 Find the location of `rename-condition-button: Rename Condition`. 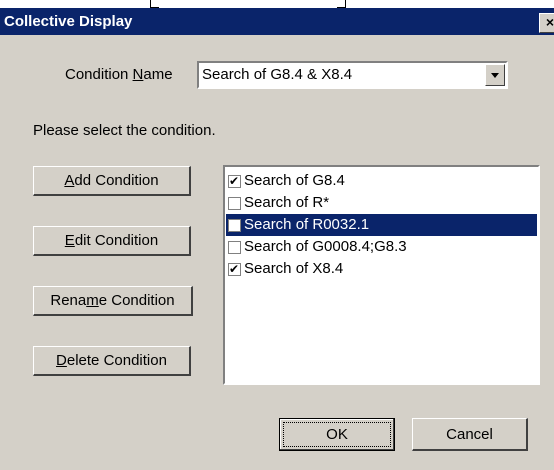

rename-condition-button: Rename Condition is located at coordinates (113, 301).